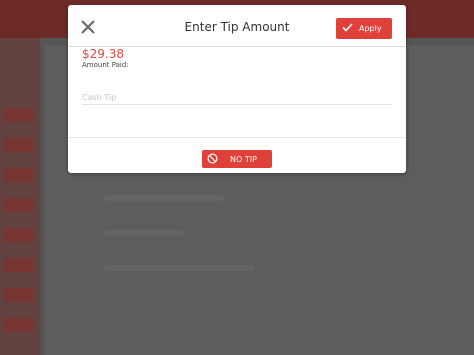 Image resolution: width=474 pixels, height=355 pixels. Describe the element at coordinates (243, 159) in the screenshot. I see `no-tip-button-label: NO TIP` at that location.